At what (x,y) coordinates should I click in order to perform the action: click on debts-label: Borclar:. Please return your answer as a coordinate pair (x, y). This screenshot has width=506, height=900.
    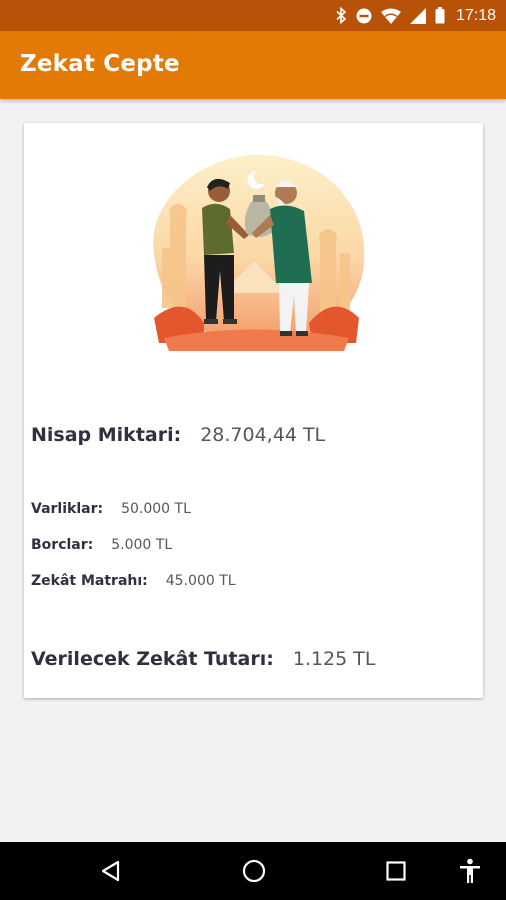
    Looking at the image, I should click on (62, 545).